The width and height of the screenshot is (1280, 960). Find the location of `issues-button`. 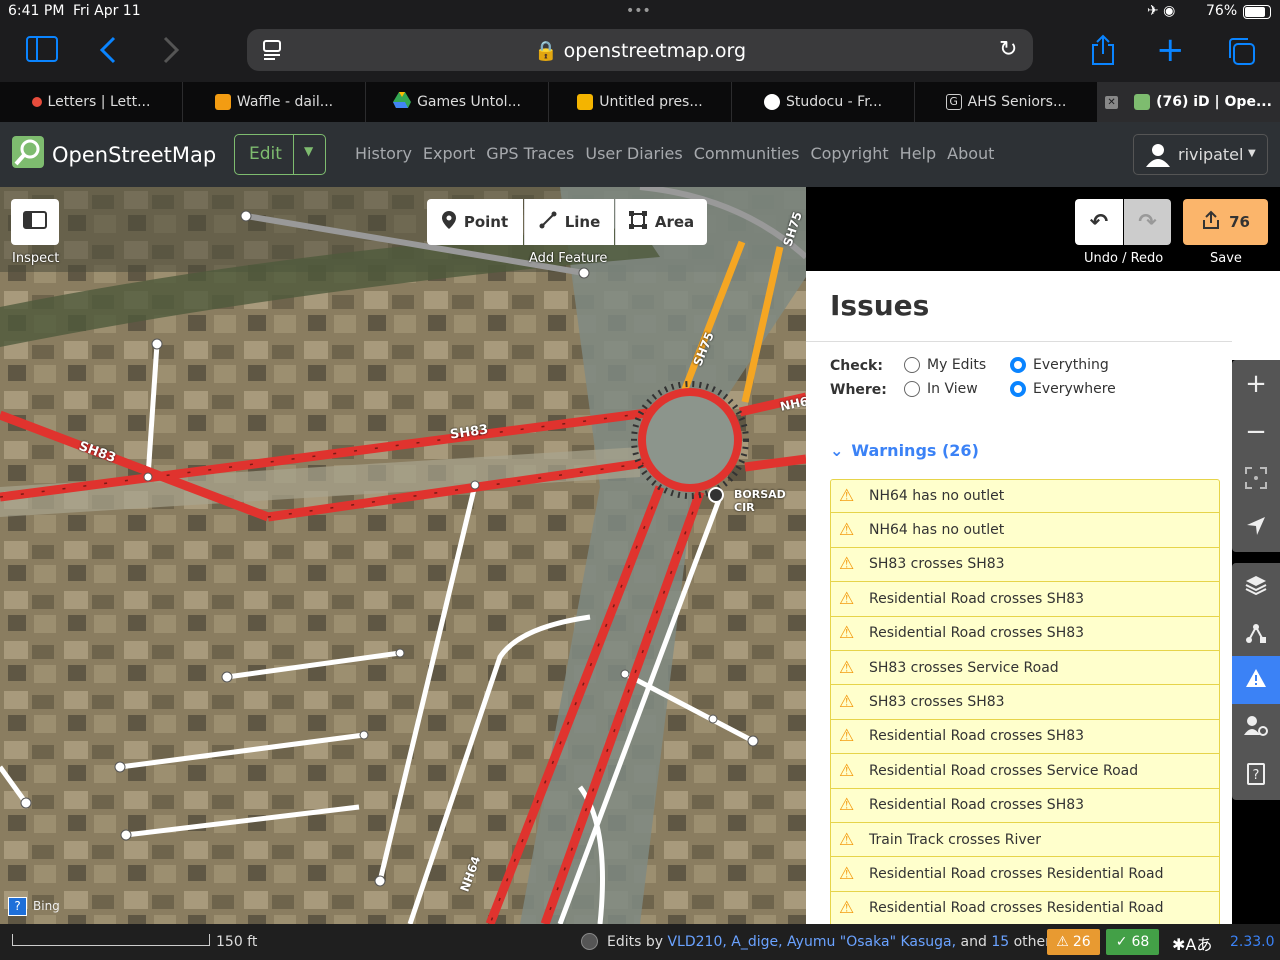

issues-button is located at coordinates (1256, 680).